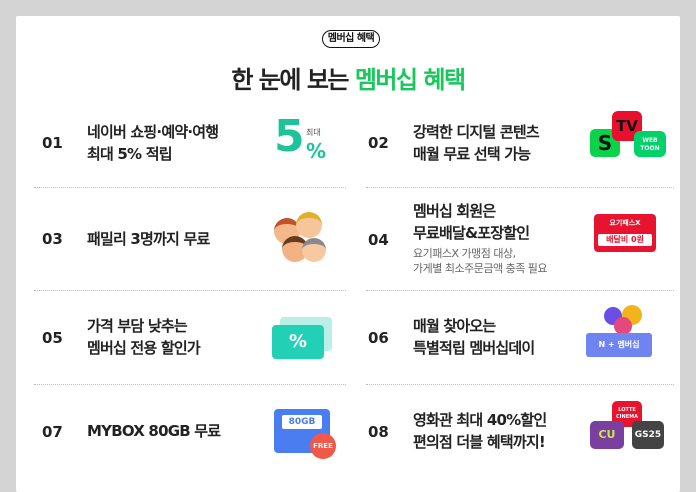  Describe the element at coordinates (474, 348) in the screenshot. I see `item-title-line2: 특별적립 멤버십데이` at that location.